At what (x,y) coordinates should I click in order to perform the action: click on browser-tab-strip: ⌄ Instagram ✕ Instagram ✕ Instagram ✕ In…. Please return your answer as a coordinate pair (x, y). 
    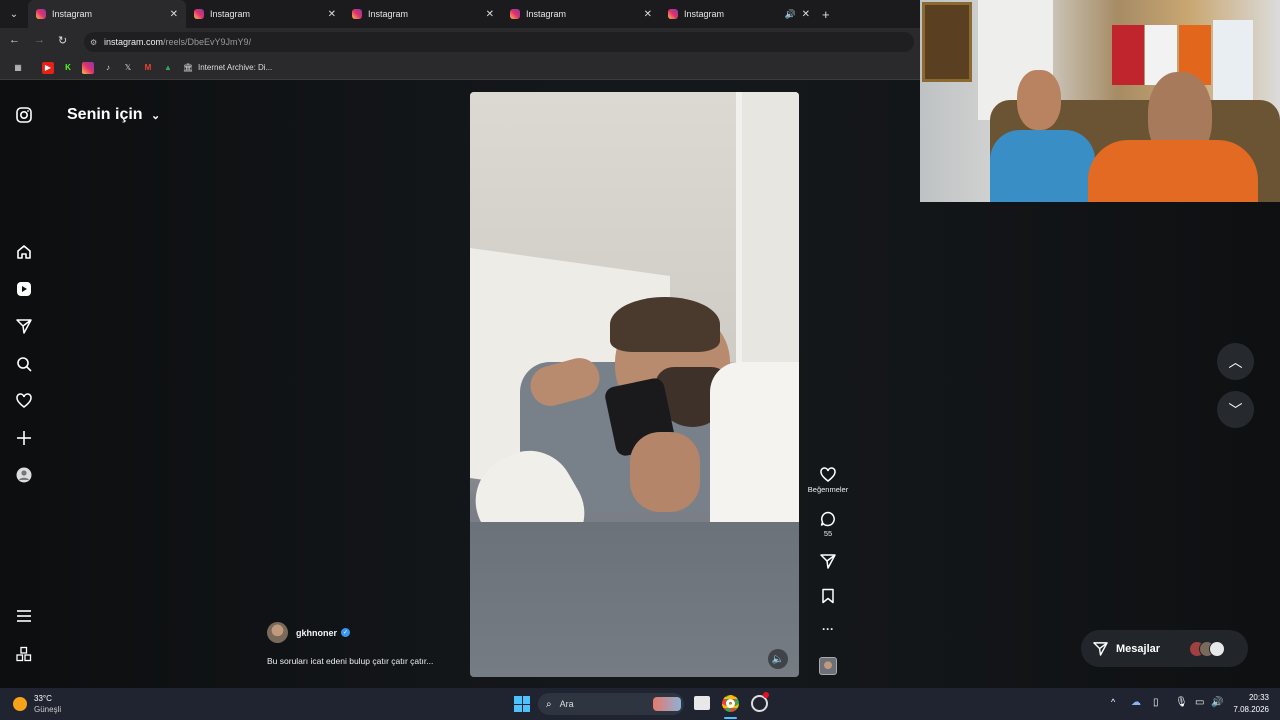
    Looking at the image, I should click on (460, 14).